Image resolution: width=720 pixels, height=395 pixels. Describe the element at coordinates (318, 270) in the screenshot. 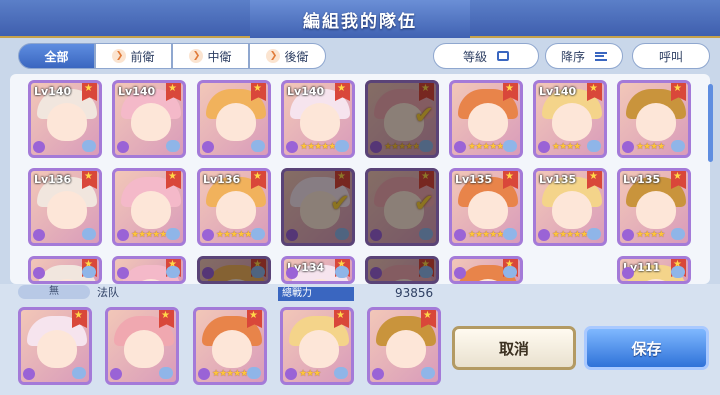

I see `character-card: Lv134` at that location.